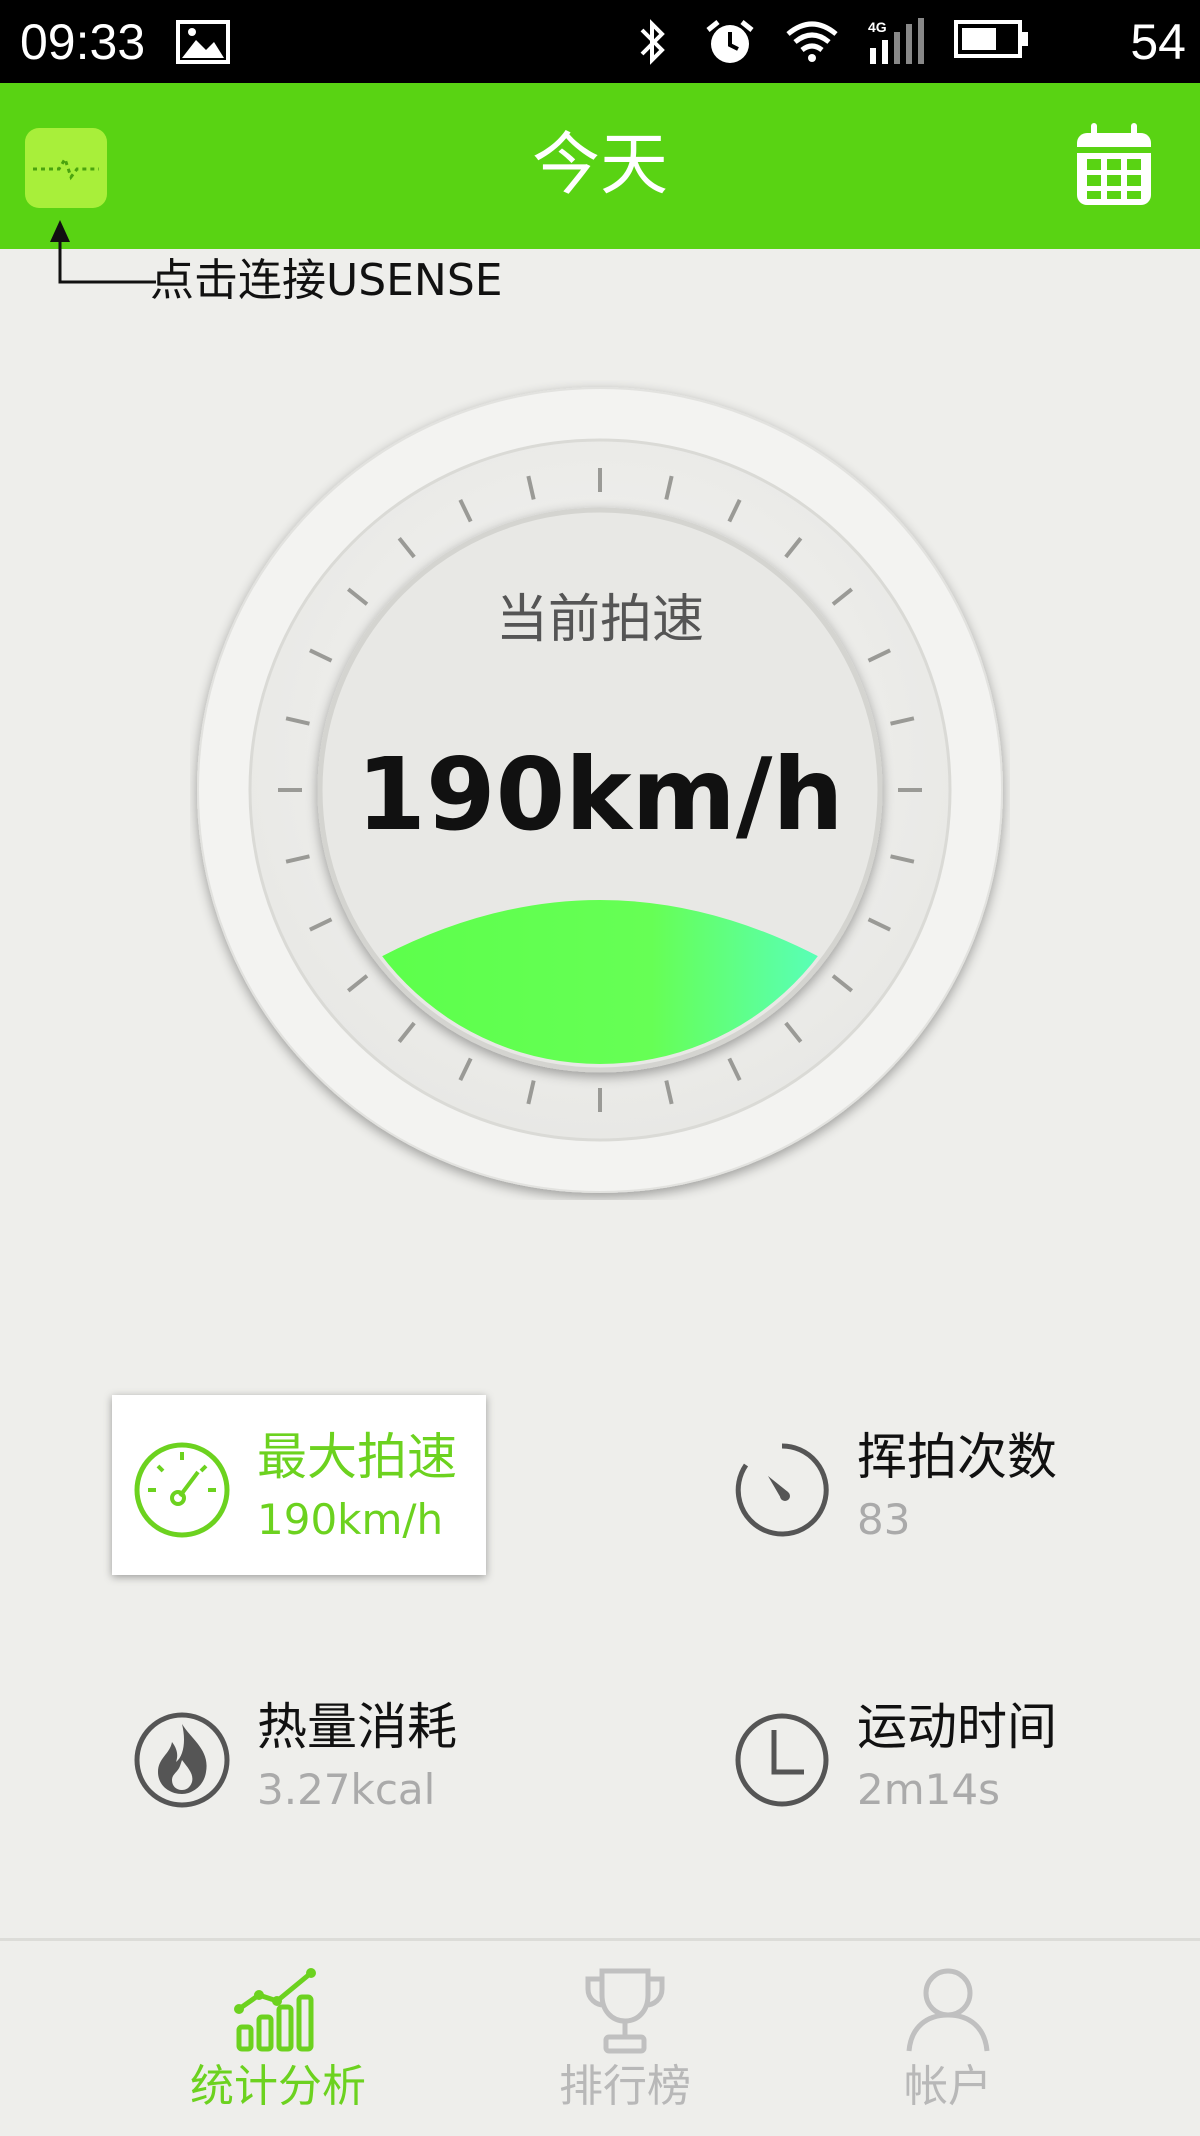  I want to click on stat-exercise-time: 运动时间 2m14s, so click(902, 1755).